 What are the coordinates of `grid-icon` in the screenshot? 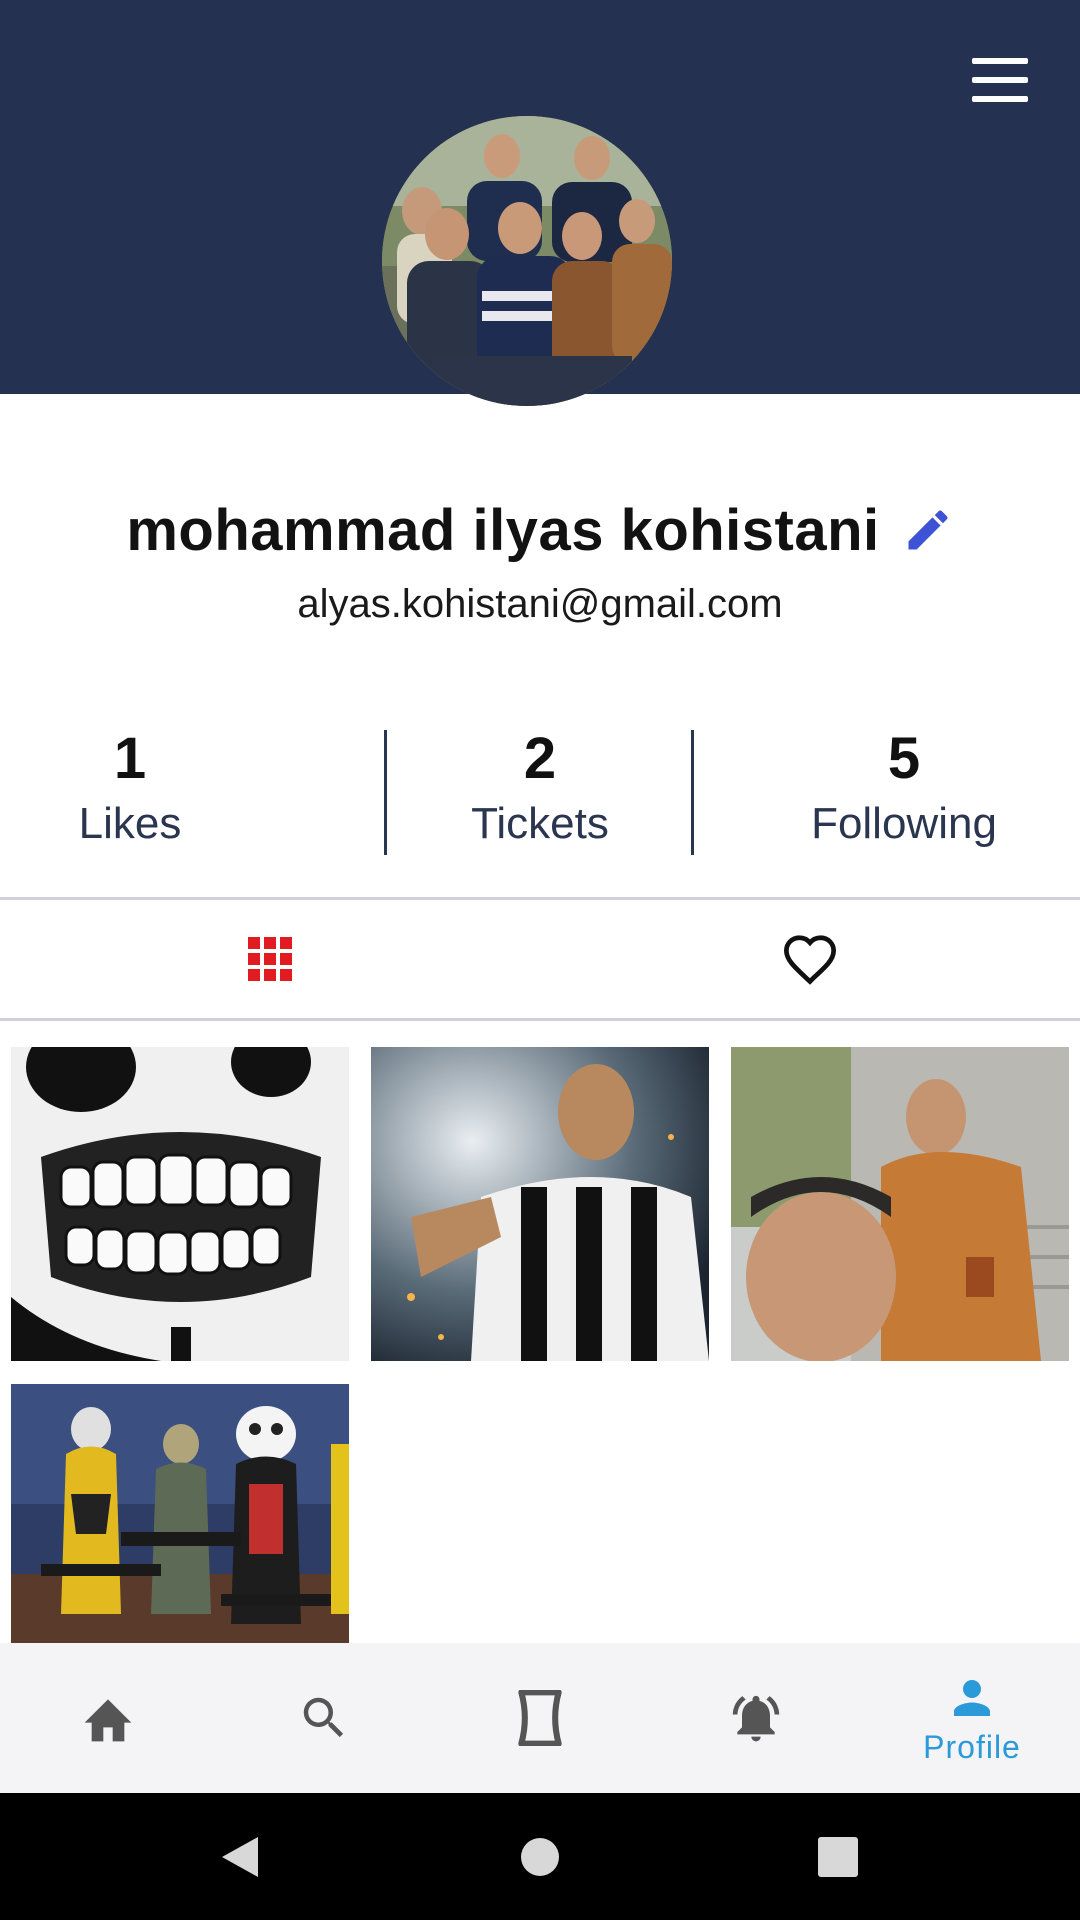 It's located at (270, 959).